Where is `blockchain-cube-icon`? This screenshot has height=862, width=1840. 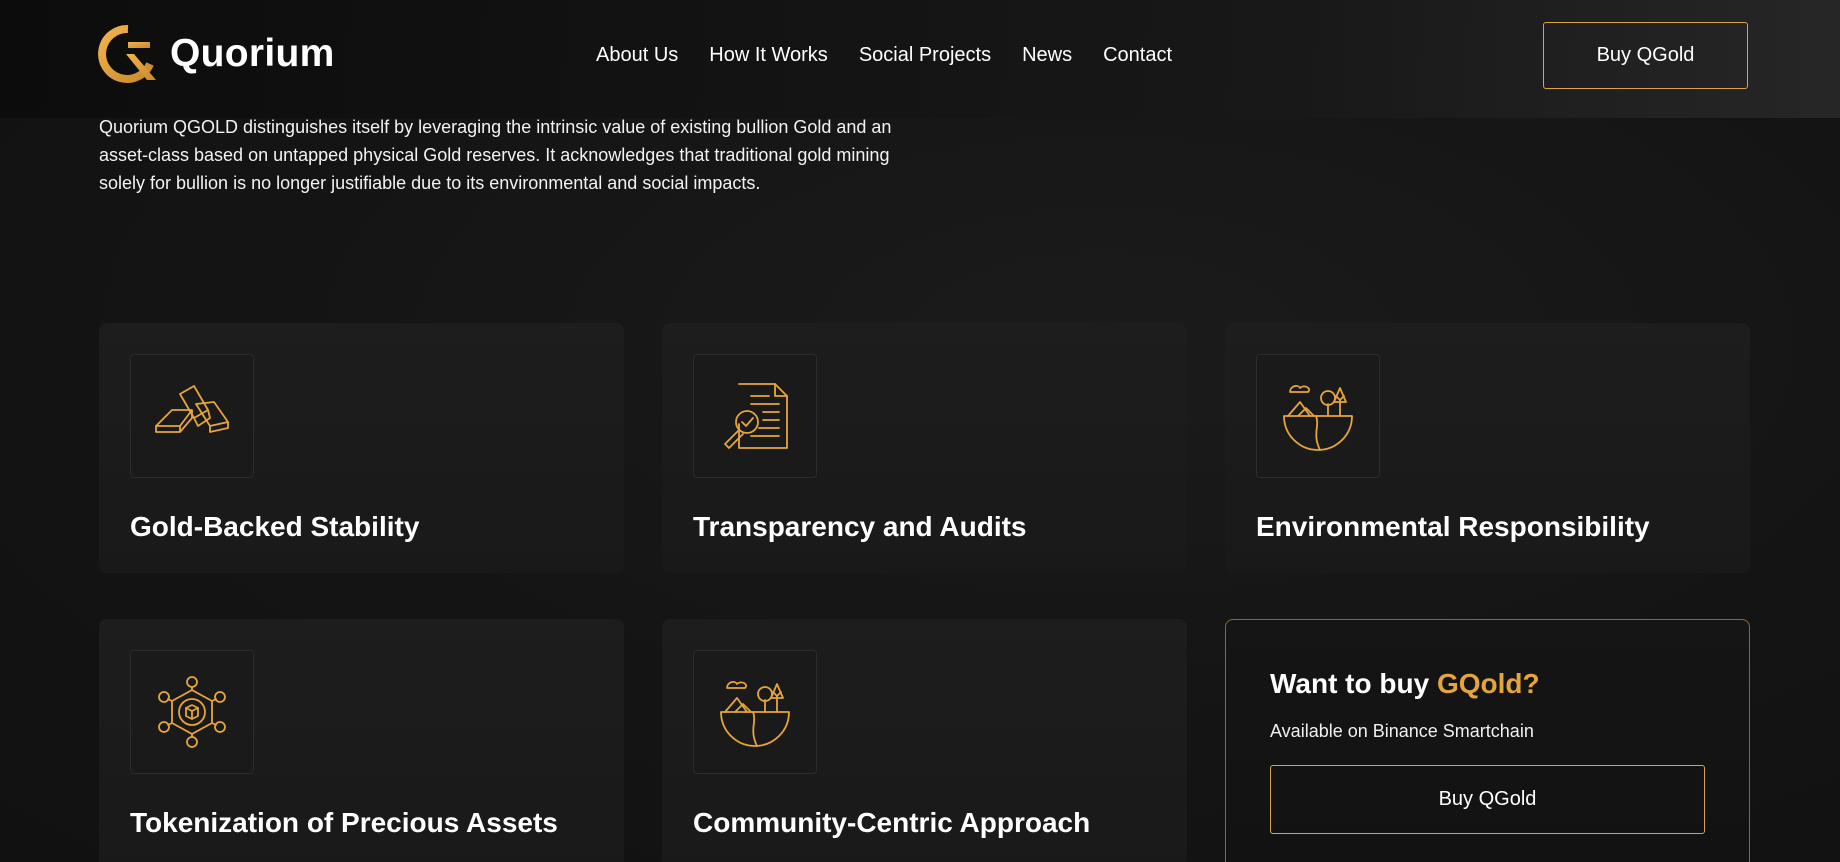 blockchain-cube-icon is located at coordinates (192, 712).